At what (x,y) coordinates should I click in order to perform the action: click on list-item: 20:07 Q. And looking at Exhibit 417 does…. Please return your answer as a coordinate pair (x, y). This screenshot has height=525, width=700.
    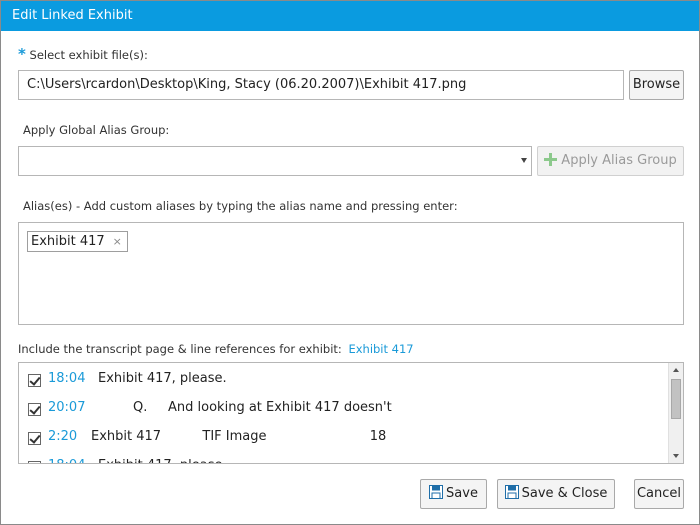
    Looking at the image, I should click on (344, 412).